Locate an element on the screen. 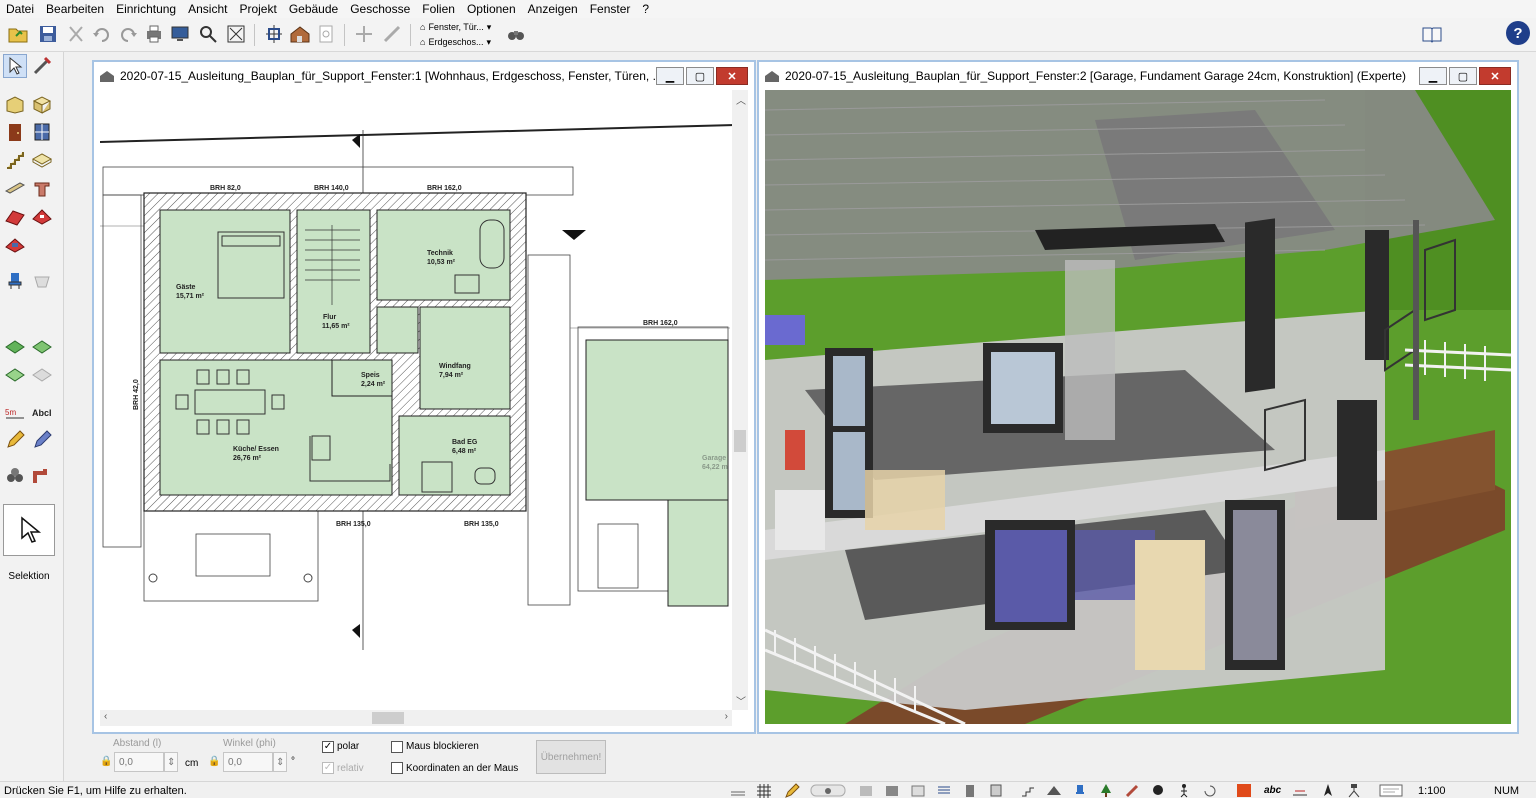 This screenshot has width=1536, height=798. distance-spin: ⇕ is located at coordinates (171, 762).